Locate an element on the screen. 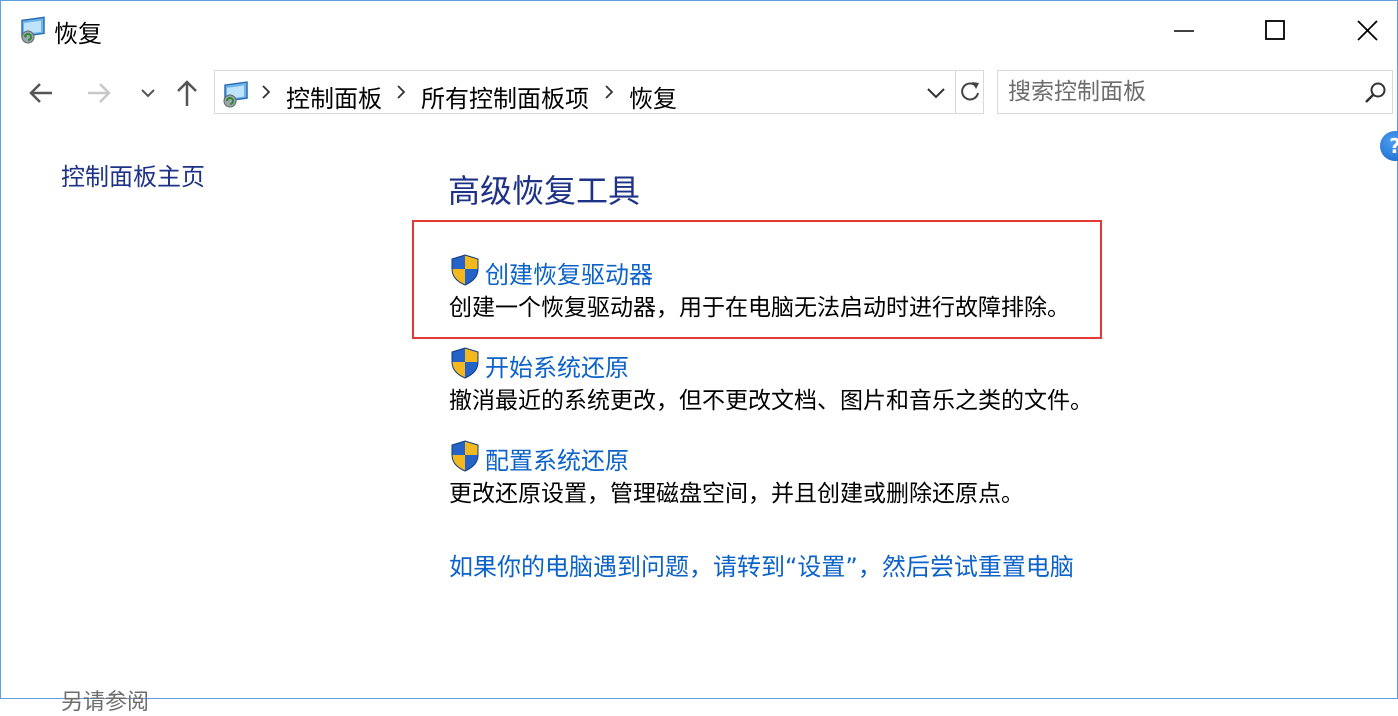 This screenshot has width=1398, height=716. breadcrumb-control-panel: 控制面板 is located at coordinates (334, 96).